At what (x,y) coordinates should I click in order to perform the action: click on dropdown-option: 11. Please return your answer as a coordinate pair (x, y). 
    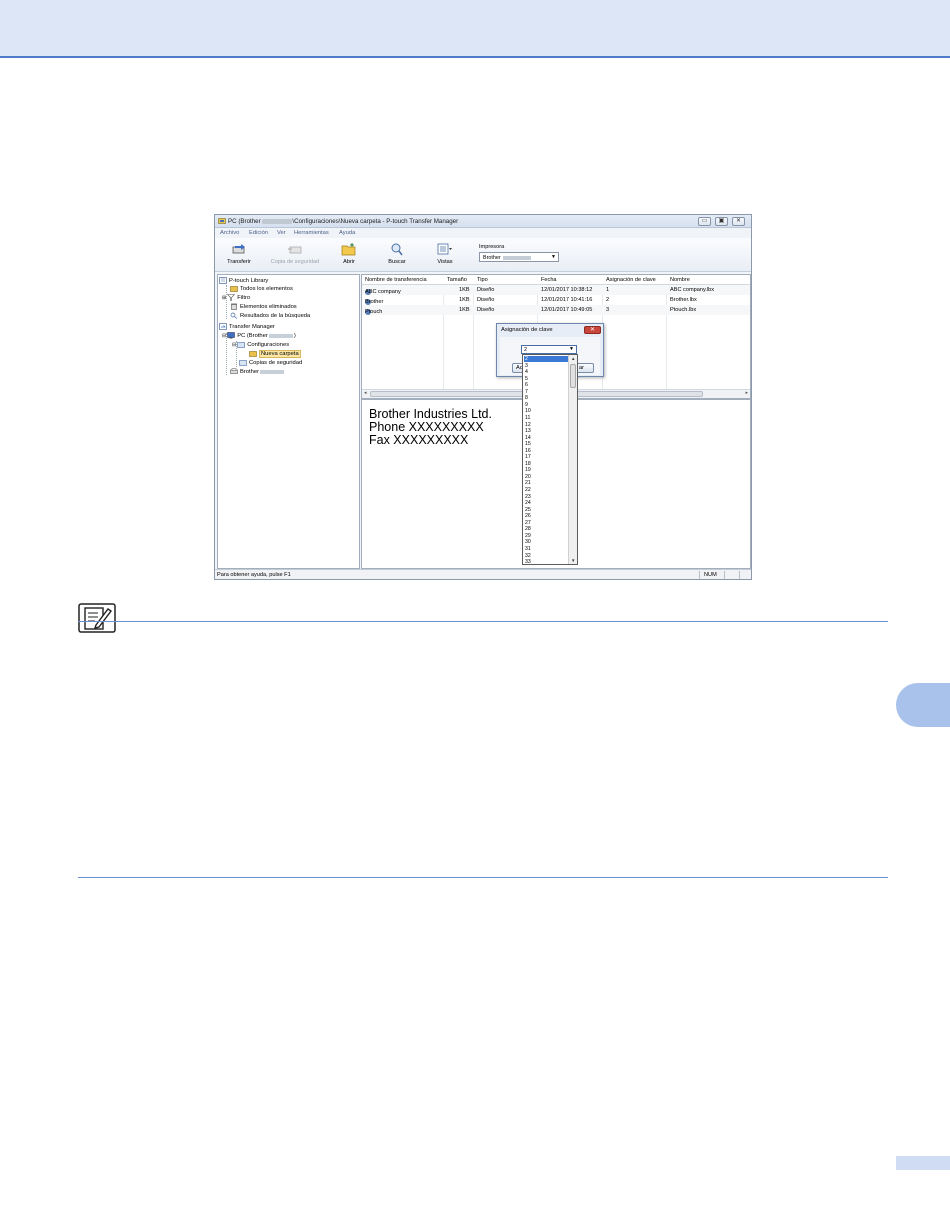
    Looking at the image, I should click on (546, 418).